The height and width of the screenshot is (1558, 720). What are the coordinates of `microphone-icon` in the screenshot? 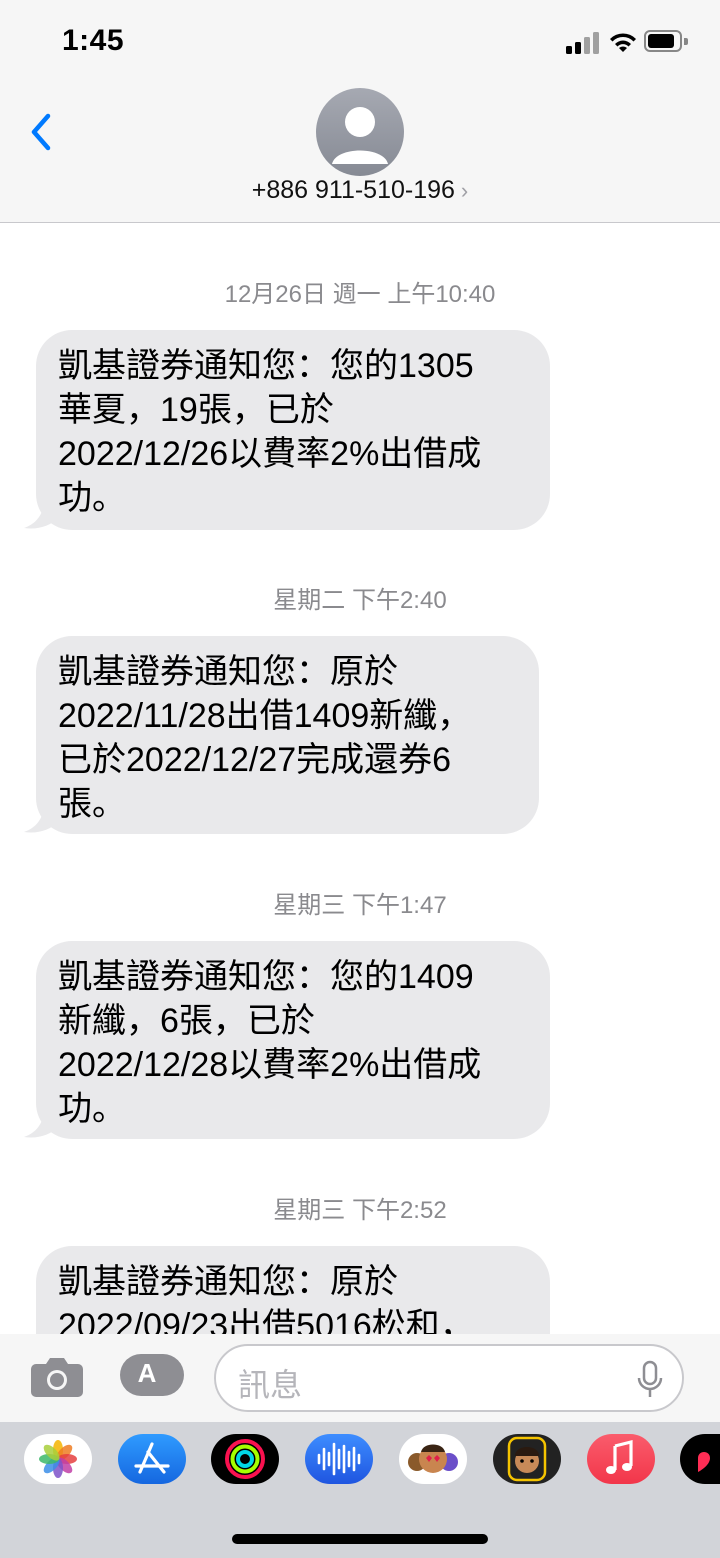 It's located at (650, 1380).